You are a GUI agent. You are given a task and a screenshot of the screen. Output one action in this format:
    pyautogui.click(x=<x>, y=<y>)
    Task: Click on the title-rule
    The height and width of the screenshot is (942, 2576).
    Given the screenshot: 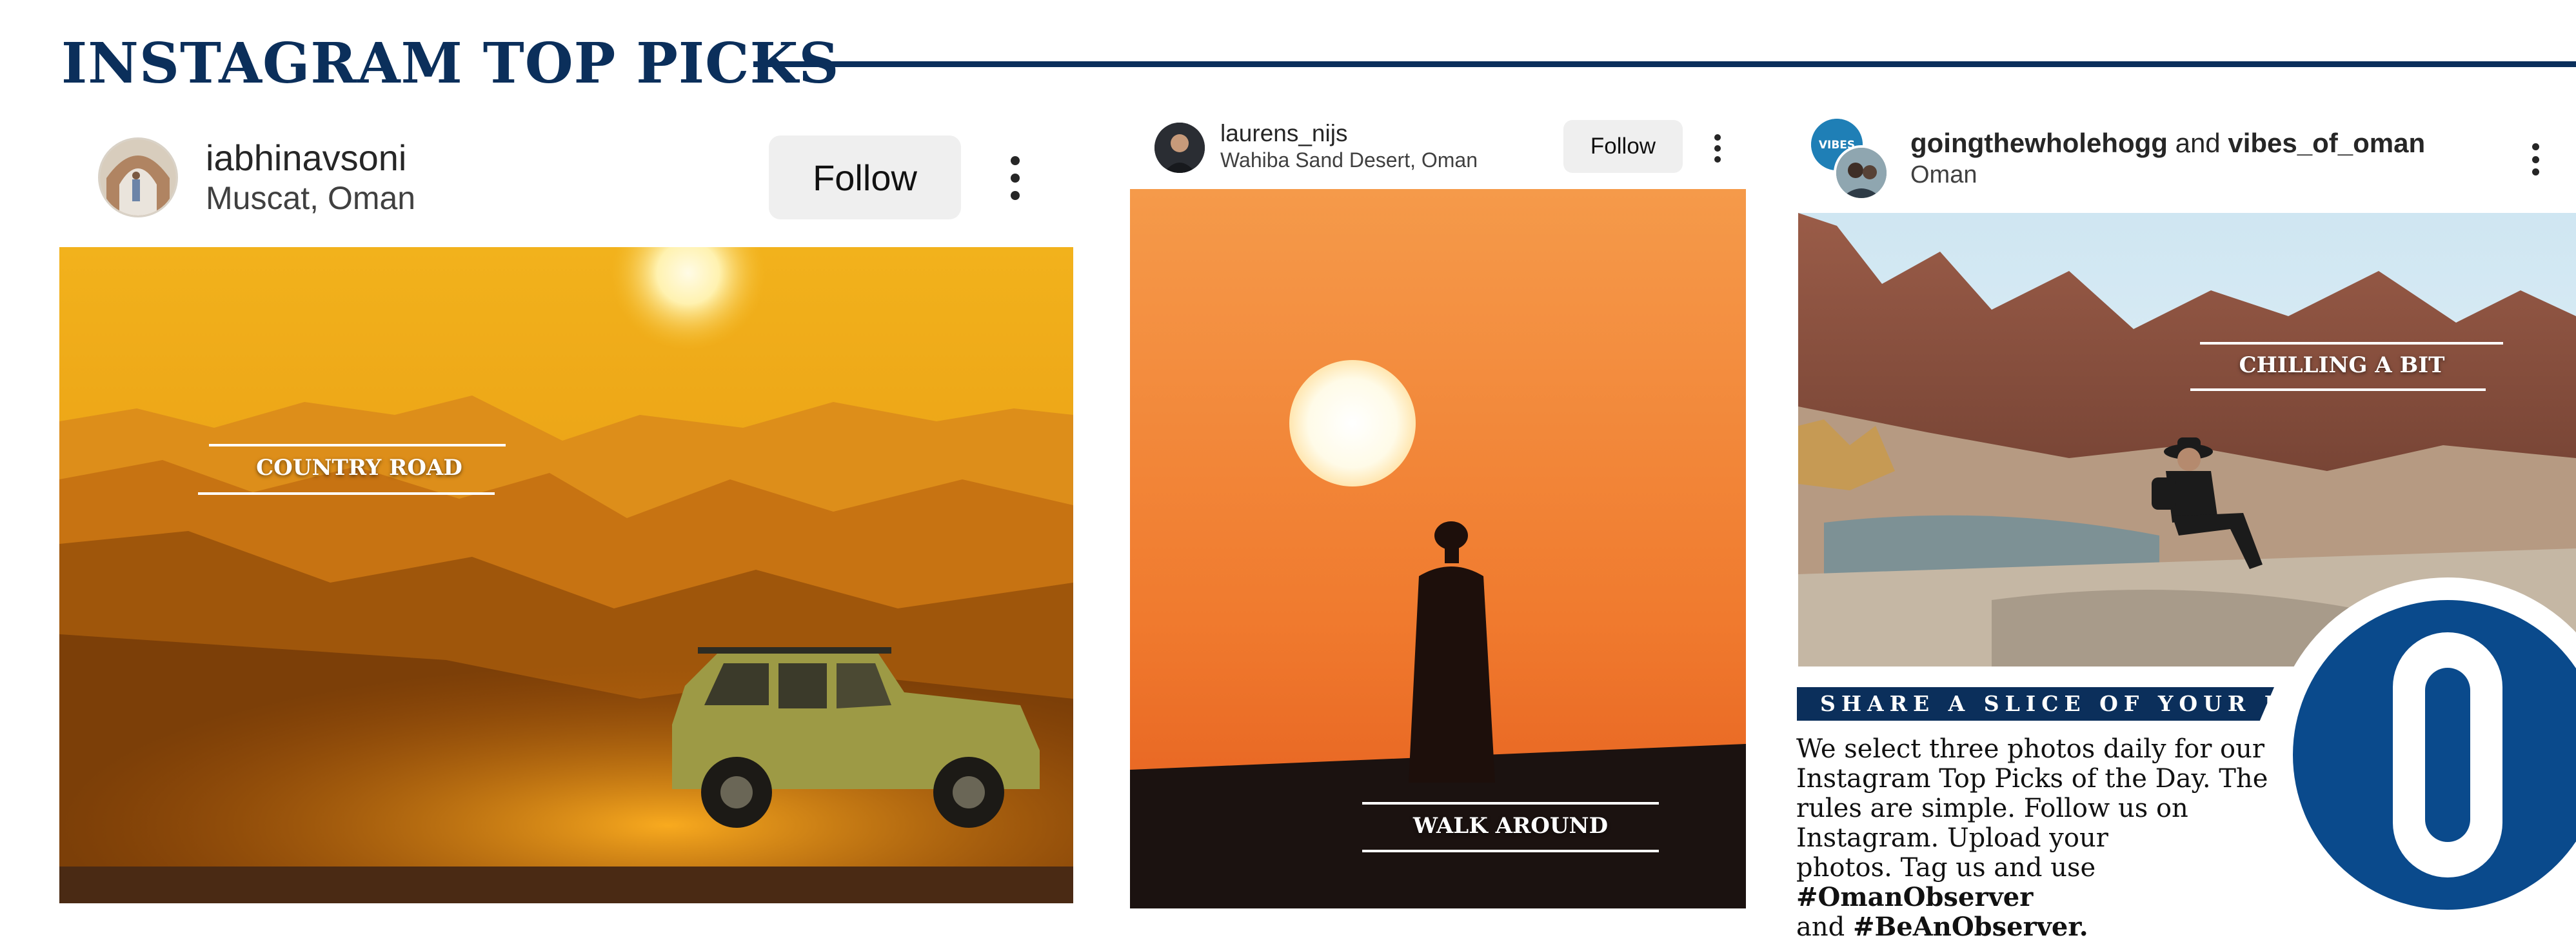 What is the action you would take?
    pyautogui.click(x=1664, y=64)
    